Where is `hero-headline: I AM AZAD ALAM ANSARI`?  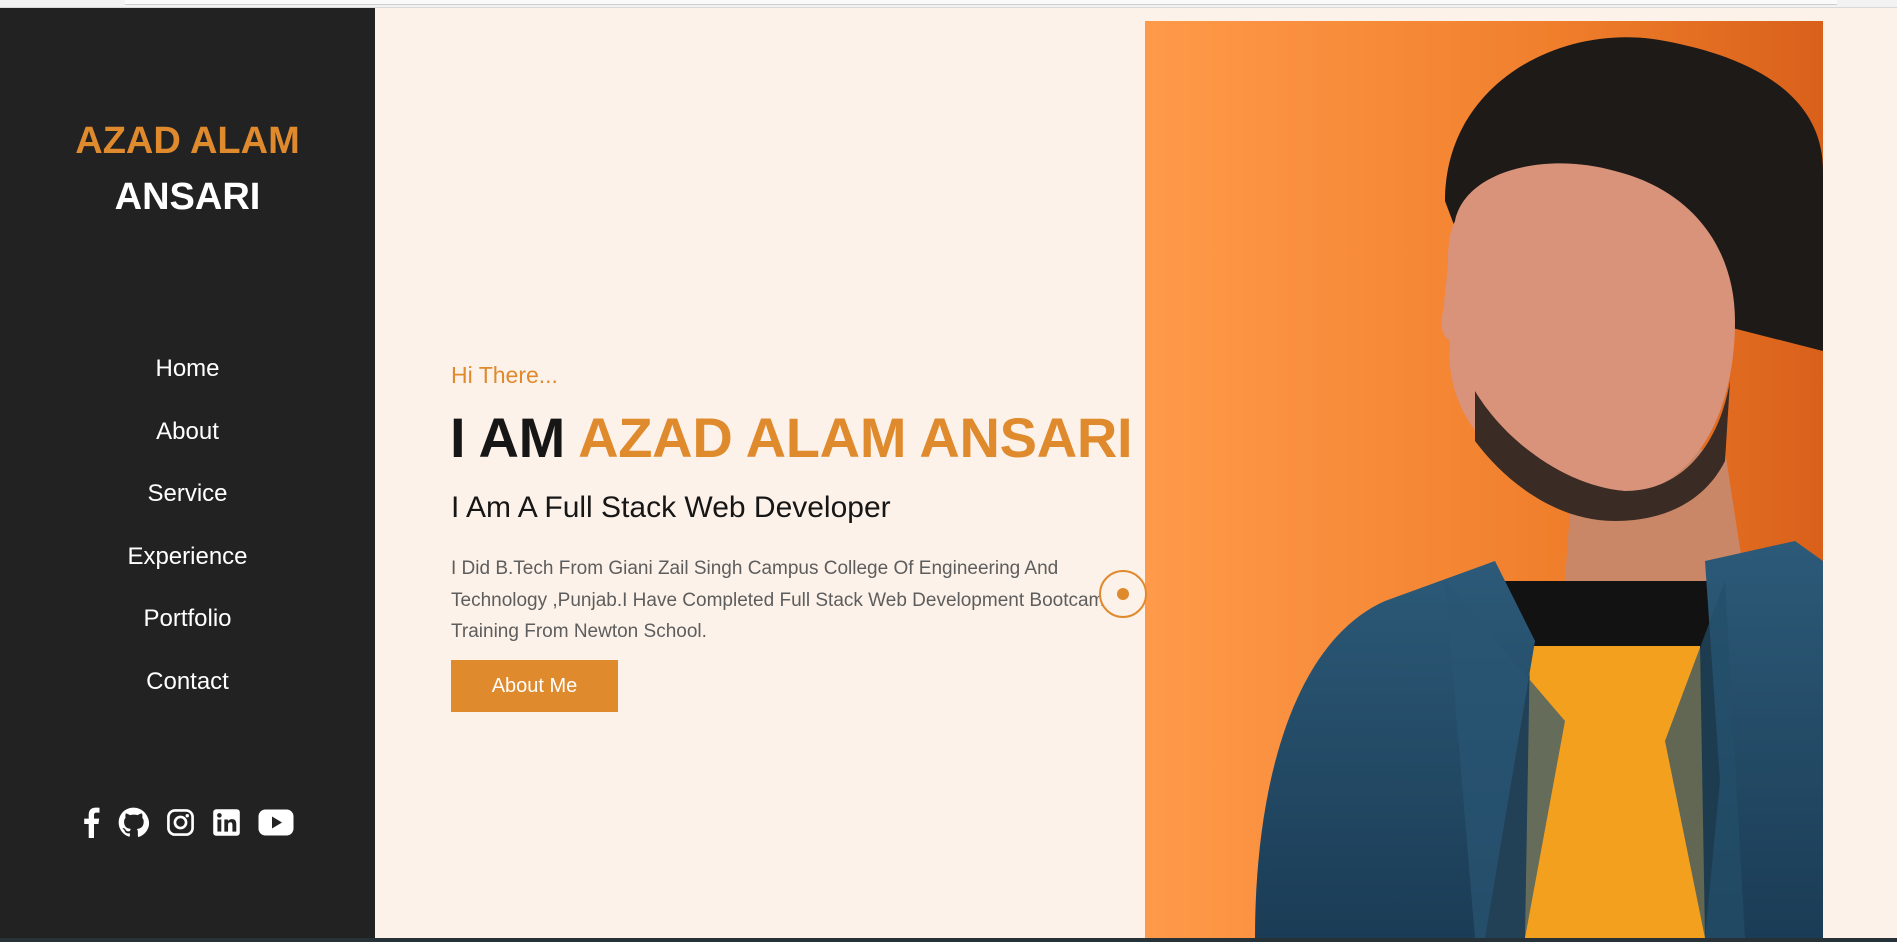 hero-headline: I AM AZAD ALAM ANSARI is located at coordinates (791, 437).